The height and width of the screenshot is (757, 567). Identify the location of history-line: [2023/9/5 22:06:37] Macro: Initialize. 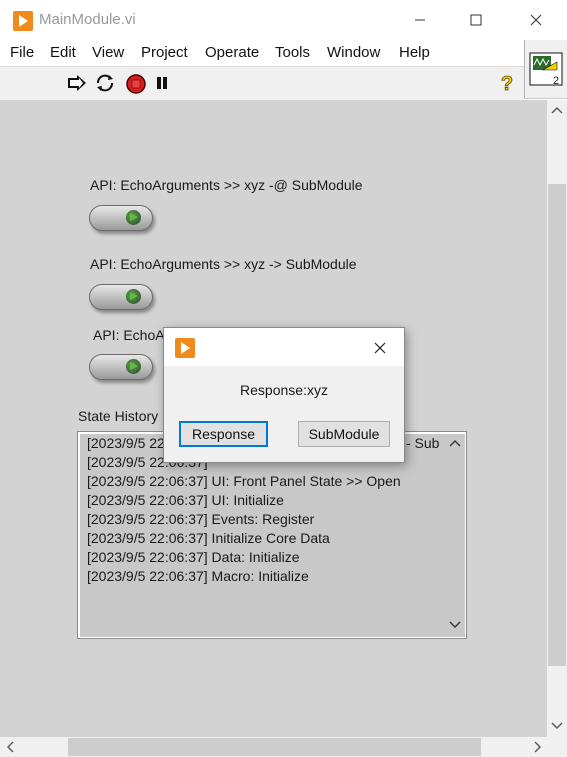
(198, 576).